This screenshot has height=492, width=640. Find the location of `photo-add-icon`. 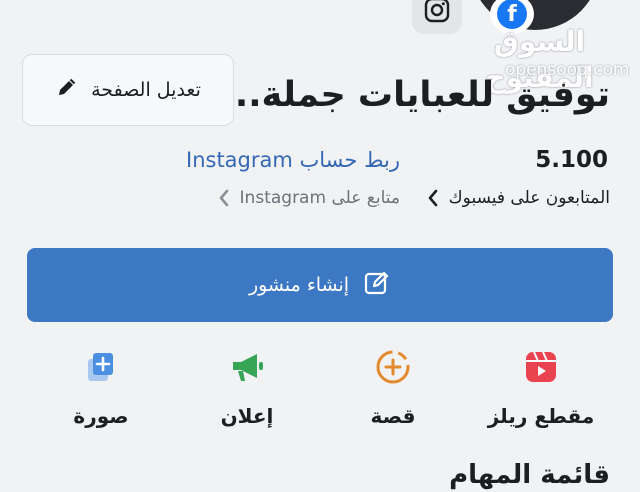

photo-add-icon is located at coordinates (101, 367).